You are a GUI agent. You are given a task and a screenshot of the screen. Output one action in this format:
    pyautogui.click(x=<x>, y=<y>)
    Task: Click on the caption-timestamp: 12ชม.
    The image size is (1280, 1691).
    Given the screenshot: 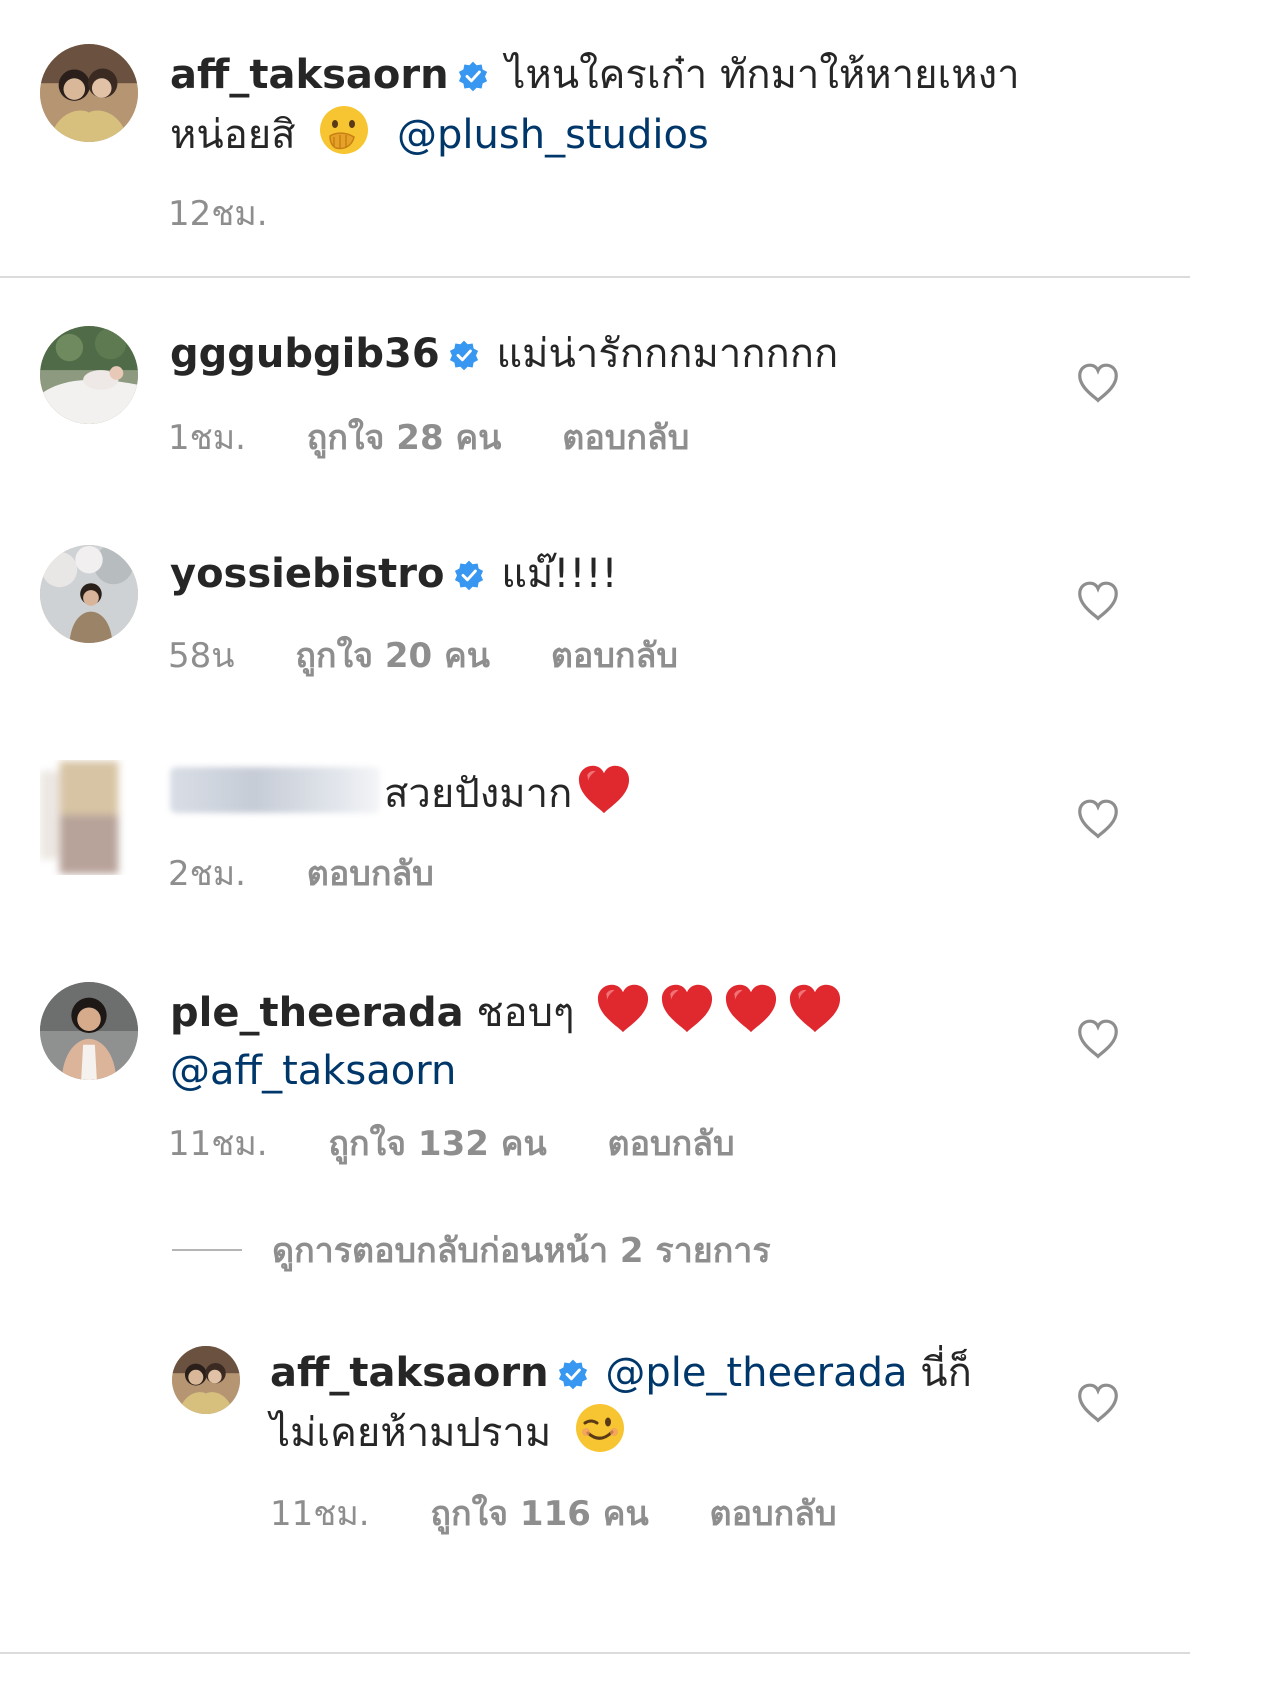 What is the action you would take?
    pyautogui.click(x=218, y=214)
    